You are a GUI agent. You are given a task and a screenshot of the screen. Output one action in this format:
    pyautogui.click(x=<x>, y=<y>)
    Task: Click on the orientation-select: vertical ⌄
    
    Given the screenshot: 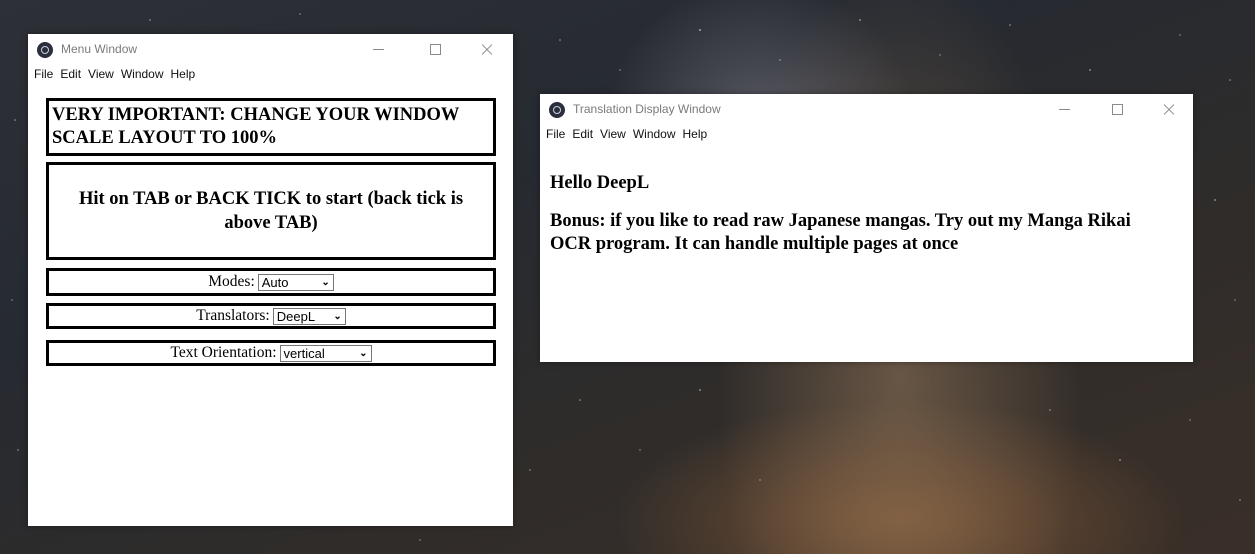 What is the action you would take?
    pyautogui.click(x=325, y=353)
    